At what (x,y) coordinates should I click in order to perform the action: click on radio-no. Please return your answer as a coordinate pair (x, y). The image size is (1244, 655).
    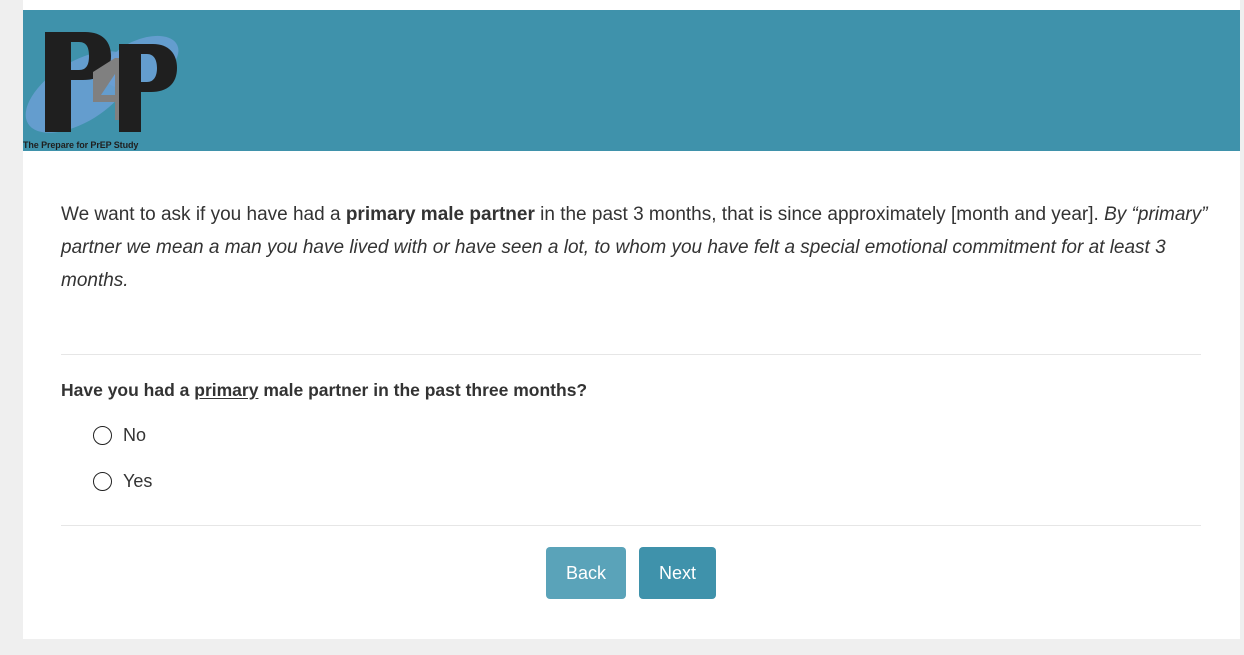
    Looking at the image, I should click on (102, 435).